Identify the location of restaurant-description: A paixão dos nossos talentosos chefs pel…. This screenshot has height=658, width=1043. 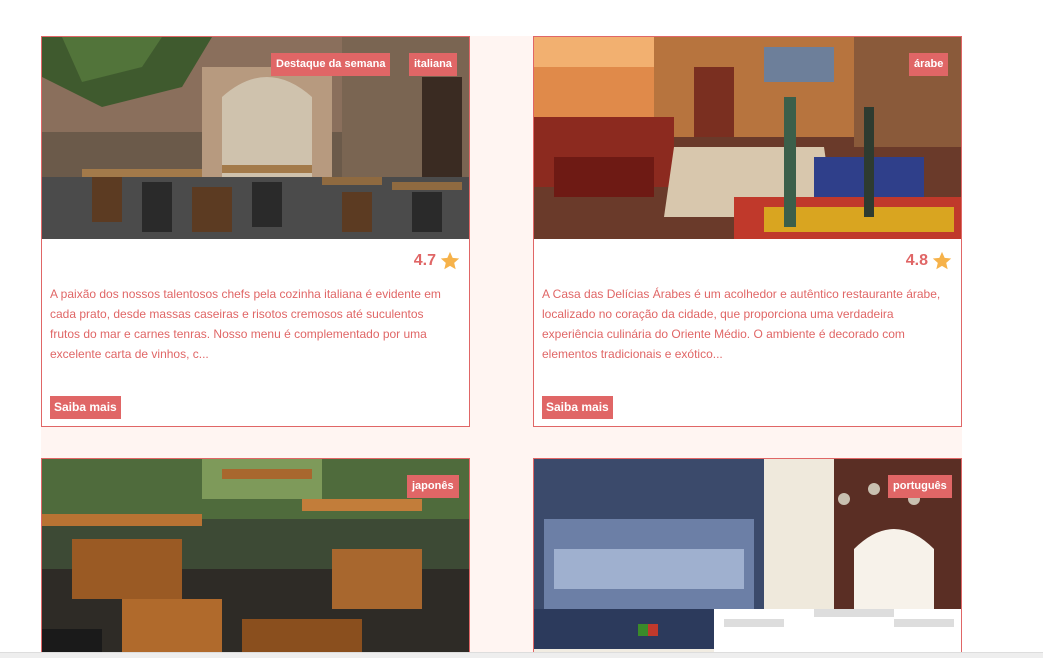
(245, 324).